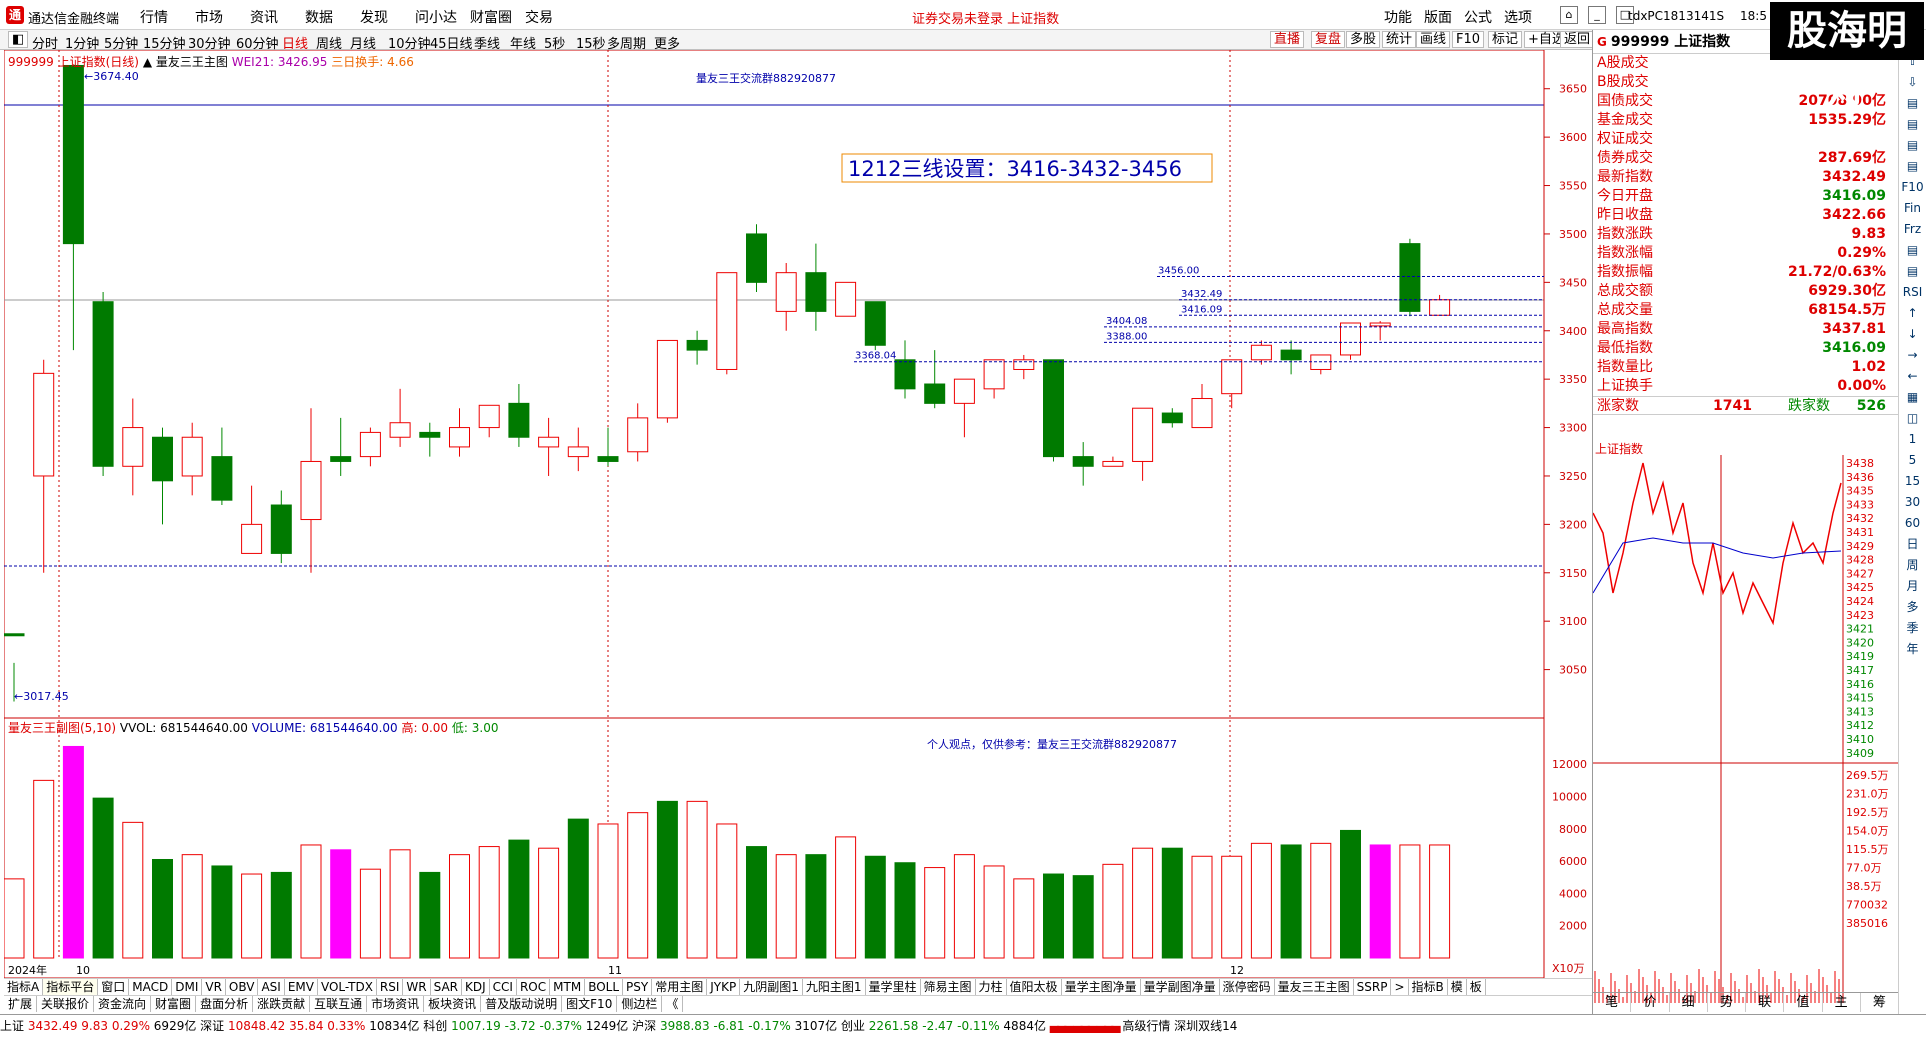 The image size is (1926, 1038). What do you see at coordinates (332, 17) in the screenshot?
I see `menu-item: 数据` at bounding box center [332, 17].